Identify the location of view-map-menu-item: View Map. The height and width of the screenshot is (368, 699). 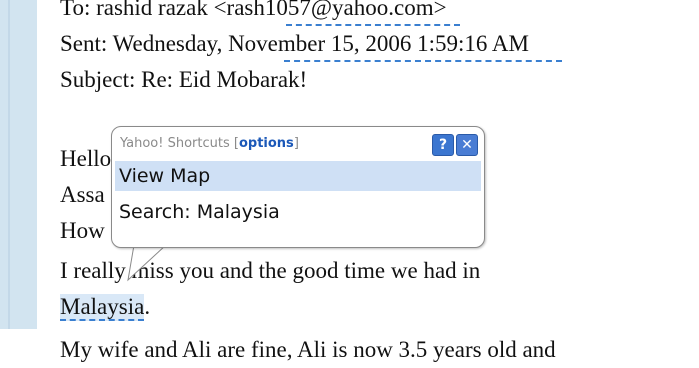
(298, 176).